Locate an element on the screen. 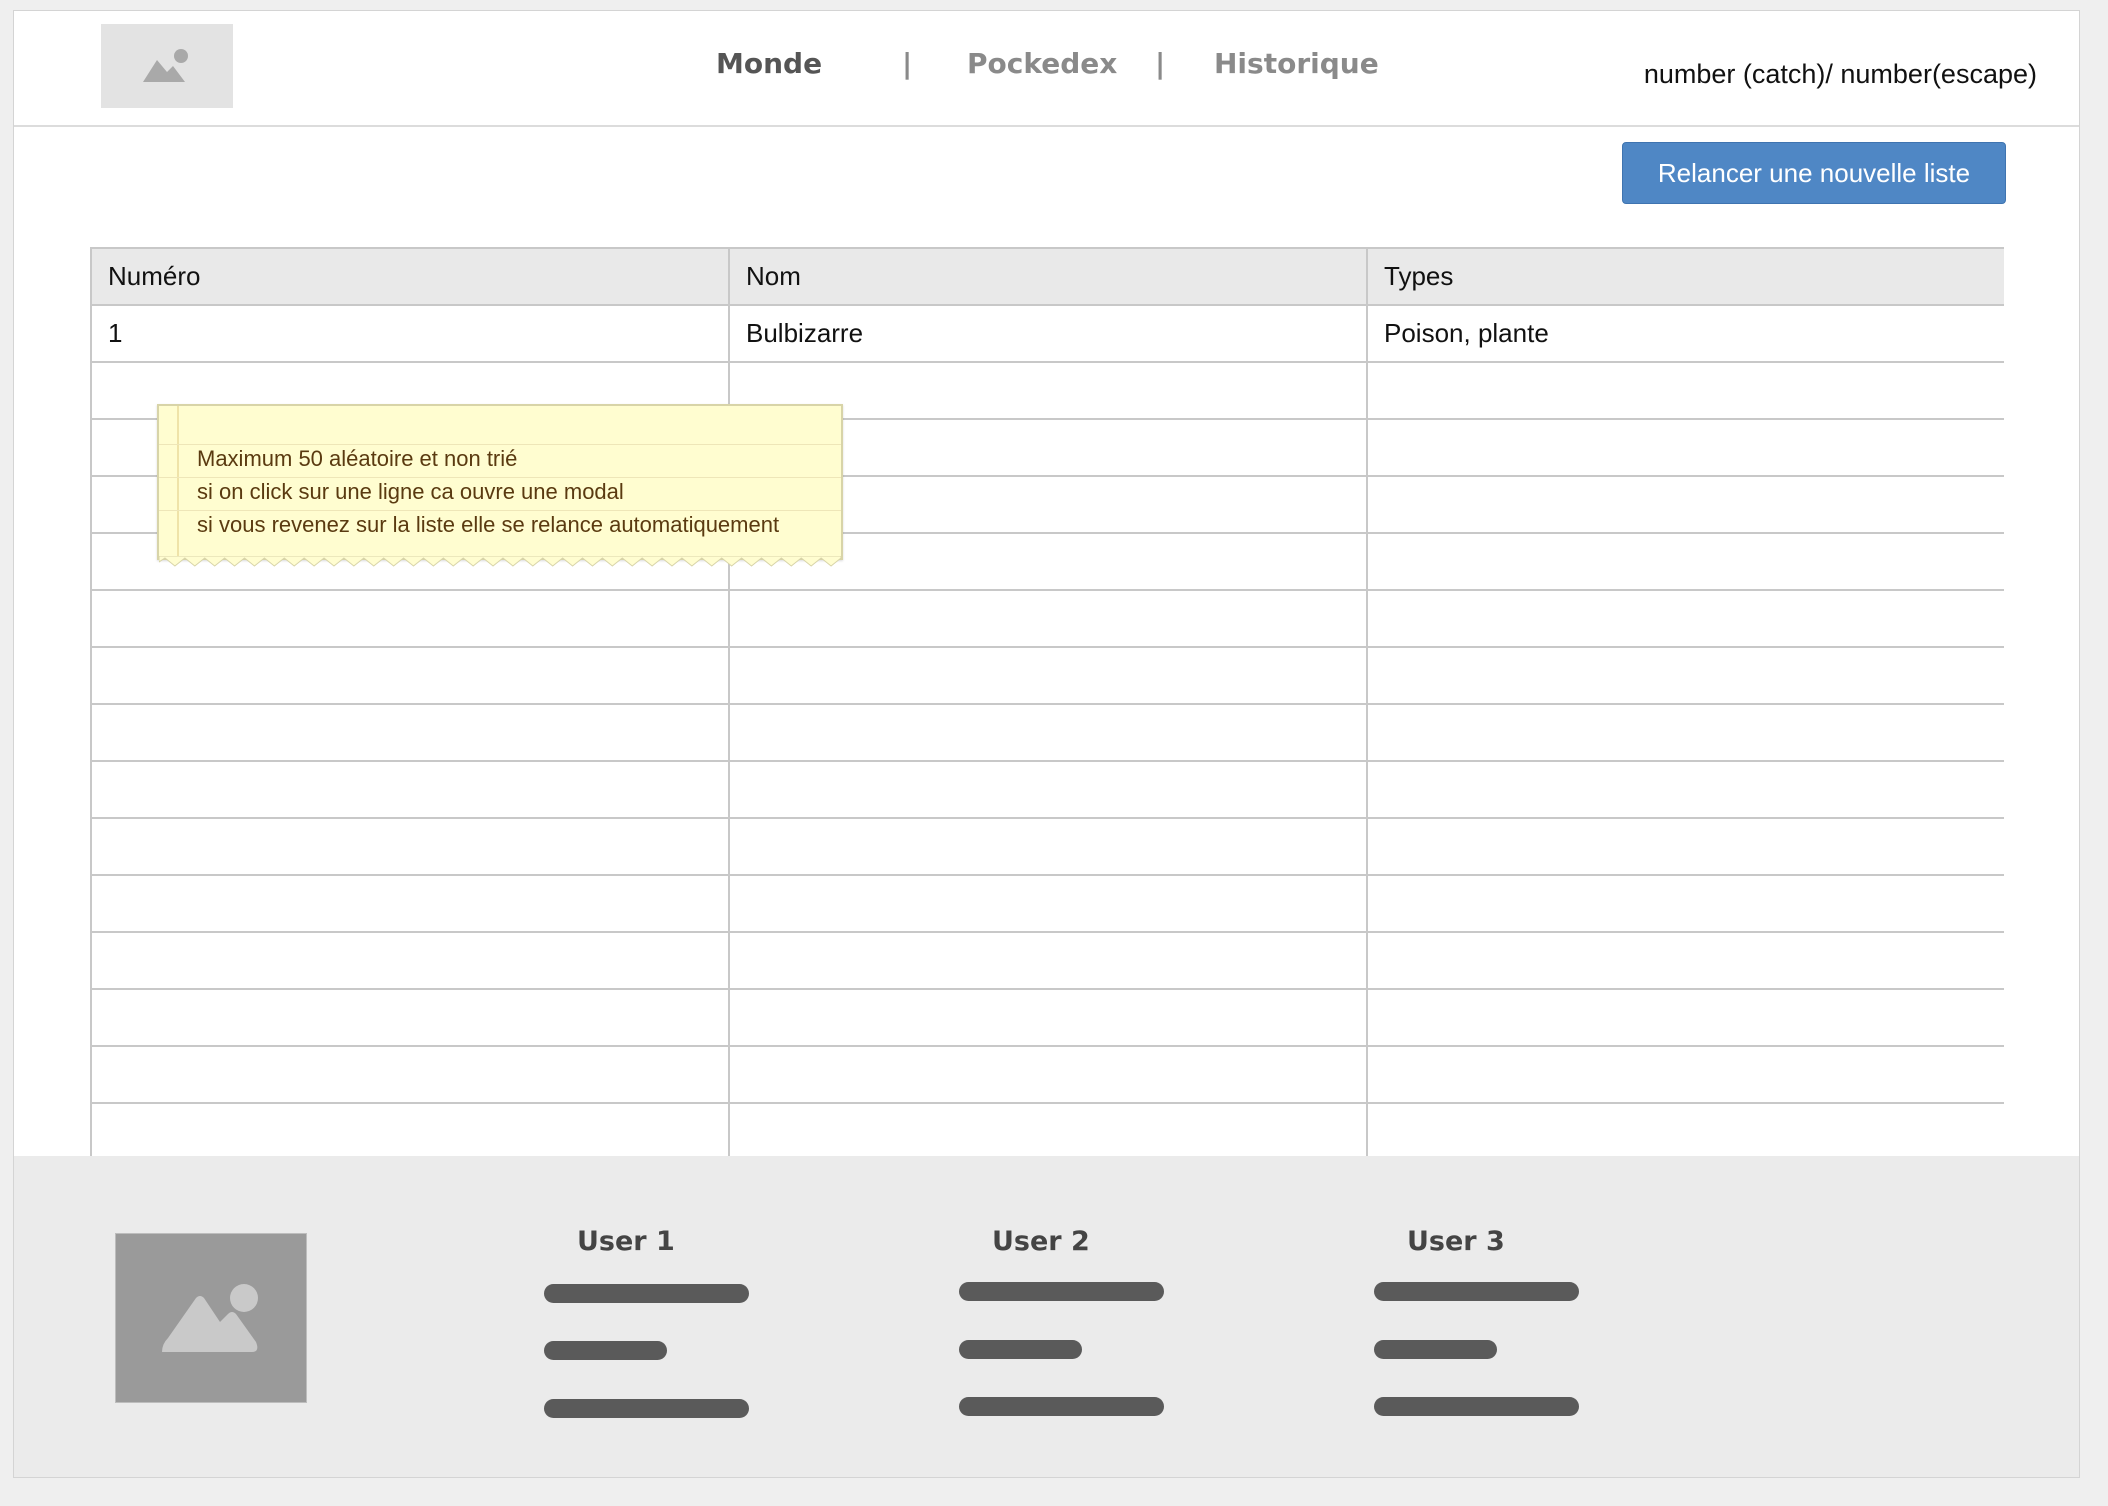 The image size is (2108, 1506). footer-image is located at coordinates (211, 1318).